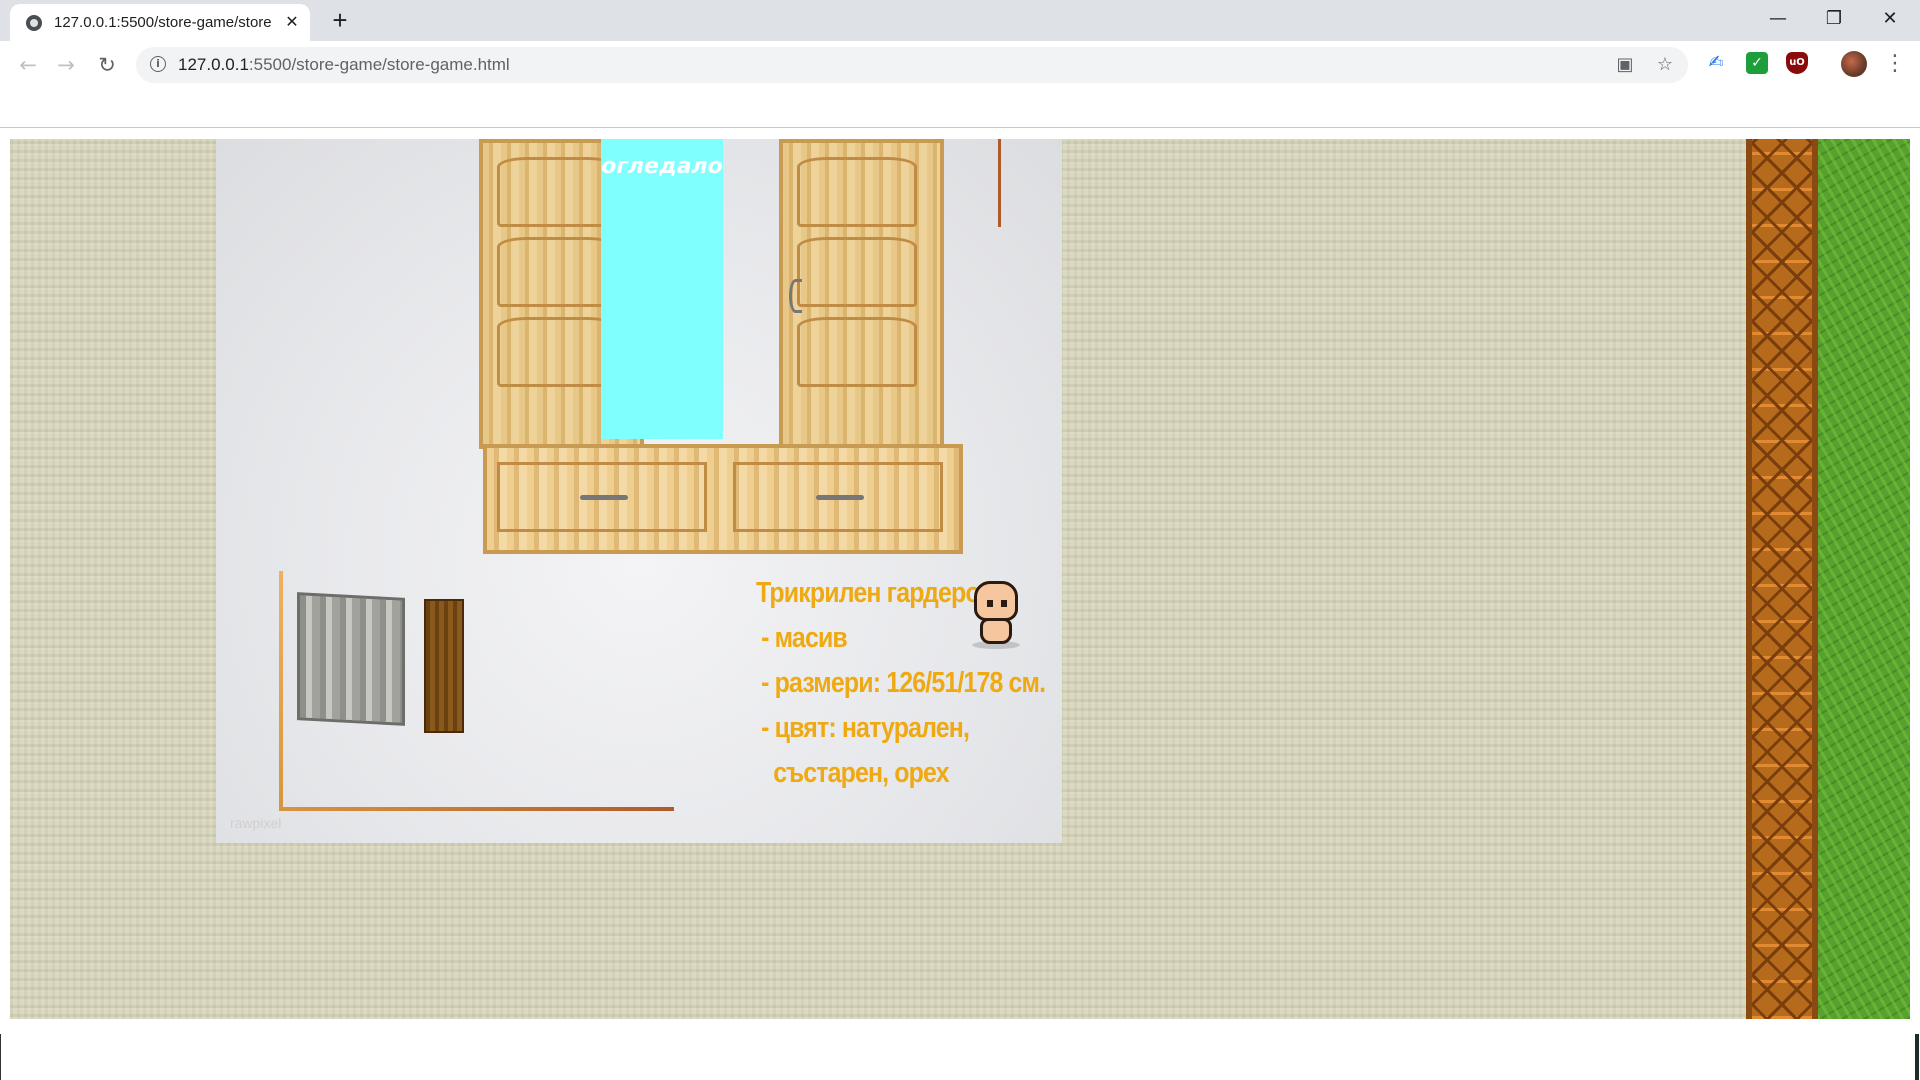 This screenshot has height=1080, width=1920. Describe the element at coordinates (476, 809) in the screenshot. I see `frame-line-horizontal` at that location.